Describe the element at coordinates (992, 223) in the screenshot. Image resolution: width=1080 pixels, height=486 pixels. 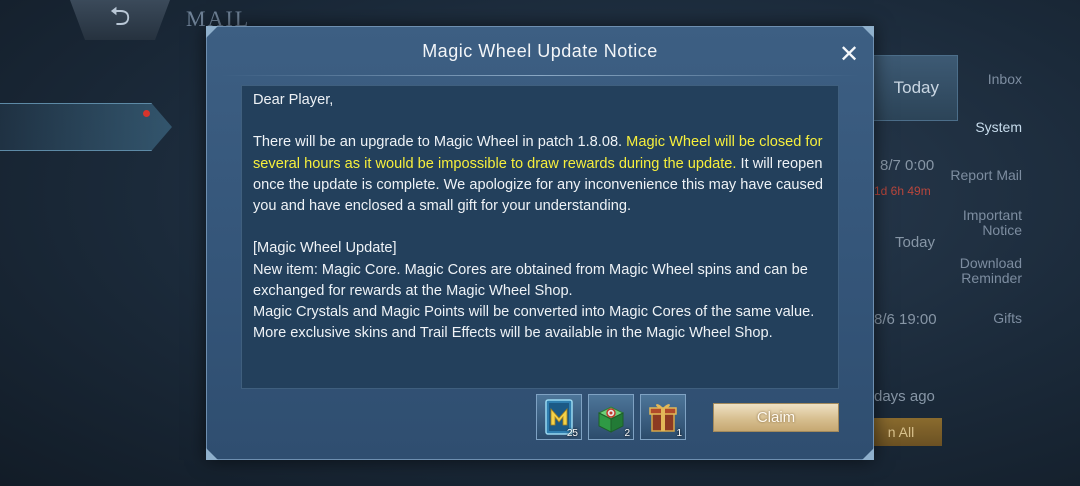
I see `sidebar-item-important-notice: Important Notice` at that location.